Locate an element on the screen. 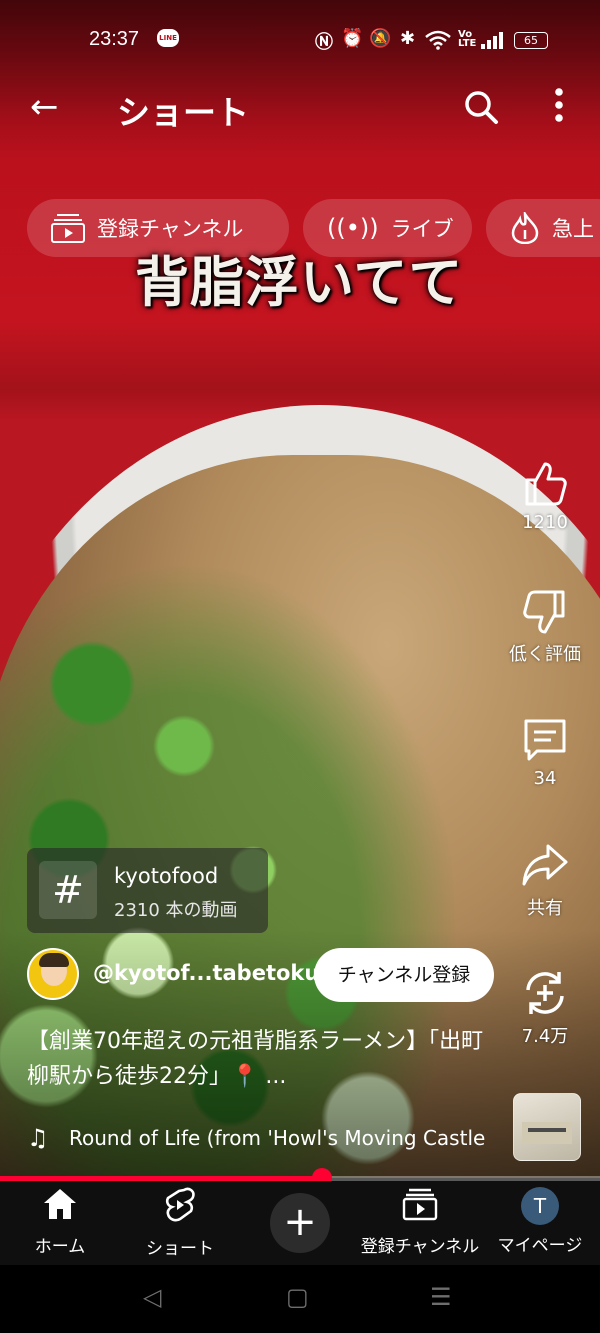  wifi-icon is located at coordinates (438, 40).